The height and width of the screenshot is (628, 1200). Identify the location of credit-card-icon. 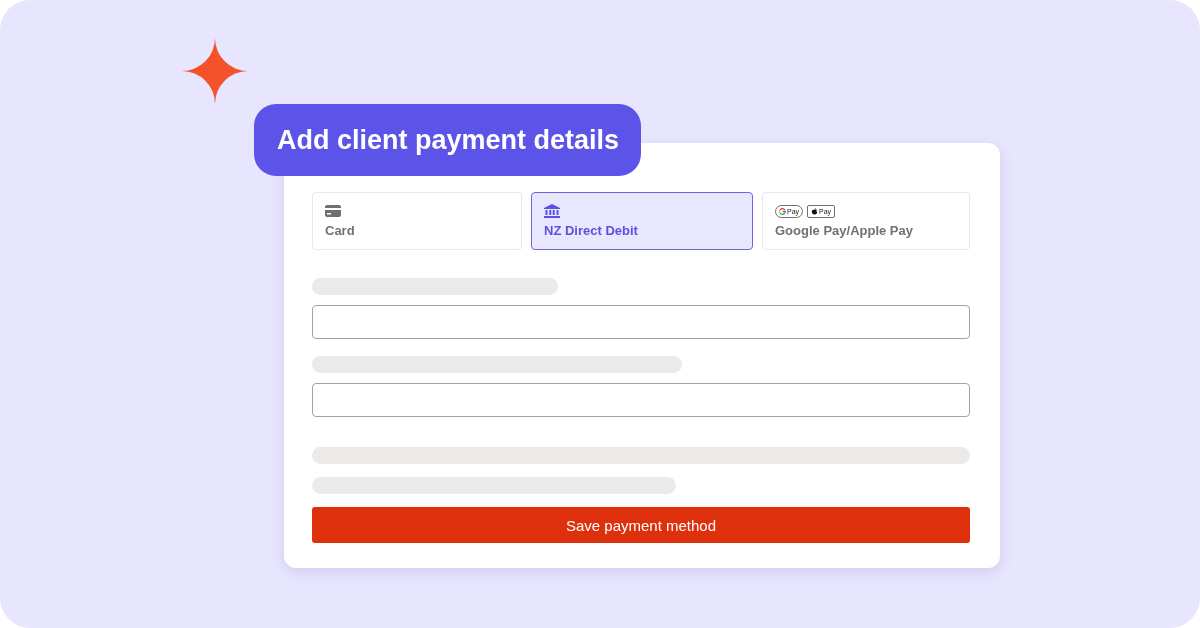
(333, 211).